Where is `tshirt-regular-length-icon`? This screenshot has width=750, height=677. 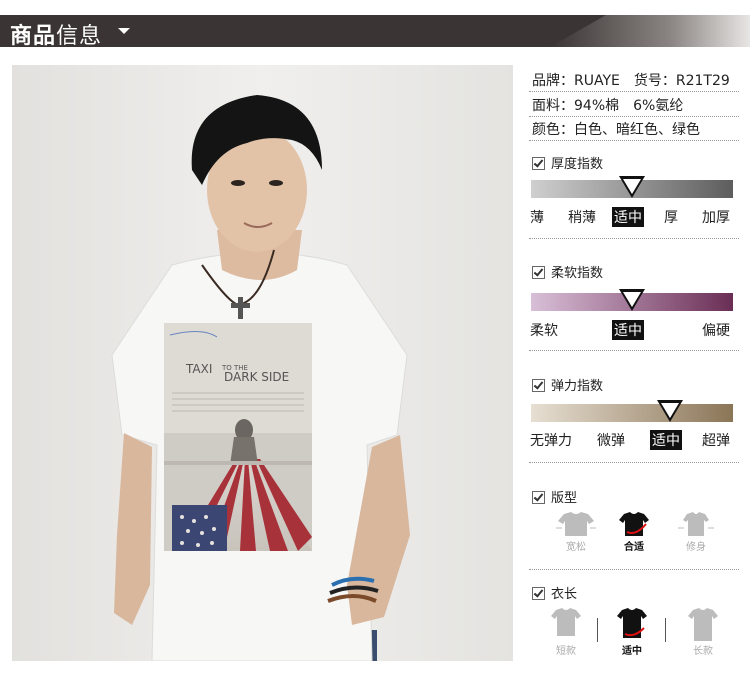 tshirt-regular-length-icon is located at coordinates (632, 623).